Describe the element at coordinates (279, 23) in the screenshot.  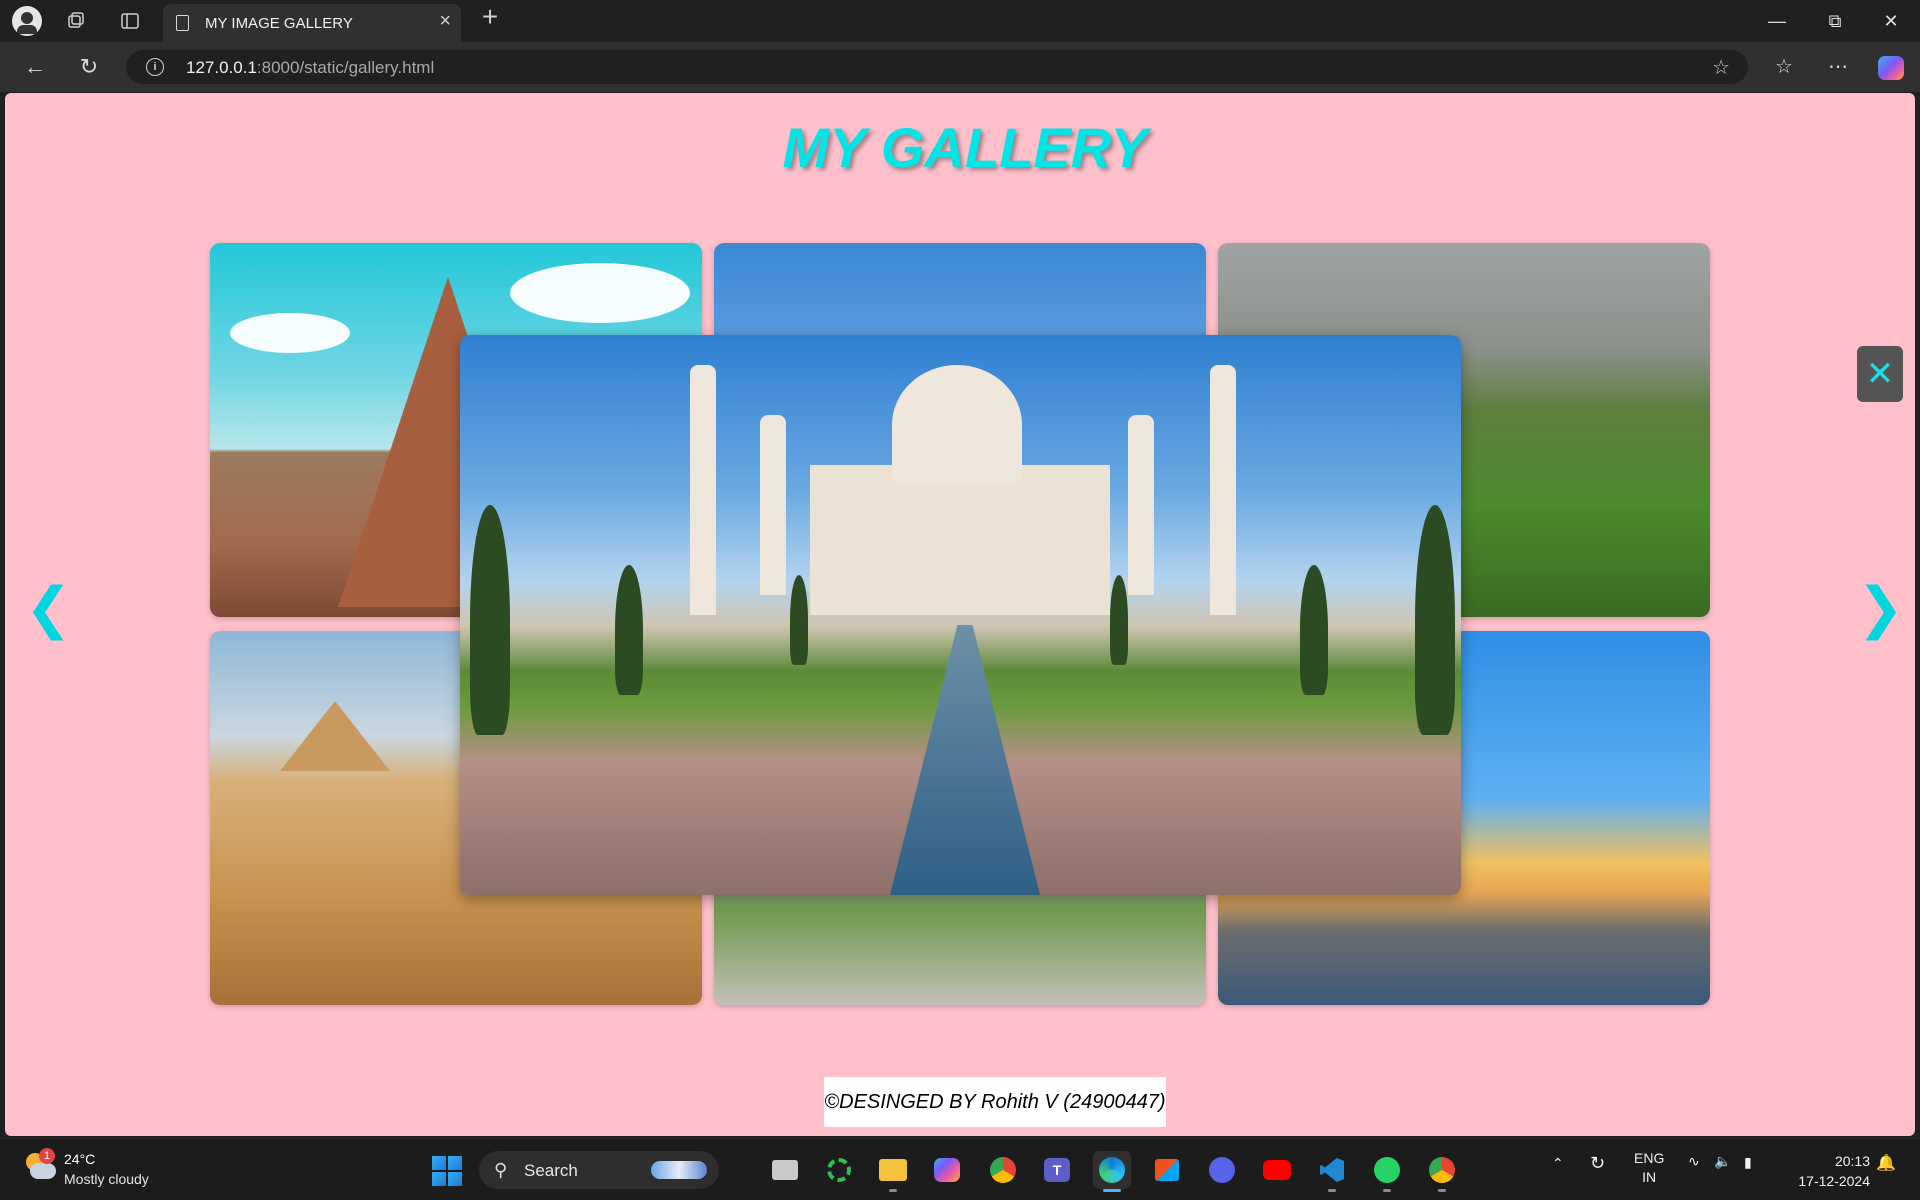
I see `tab-title: MY IMAGE GALLERY` at that location.